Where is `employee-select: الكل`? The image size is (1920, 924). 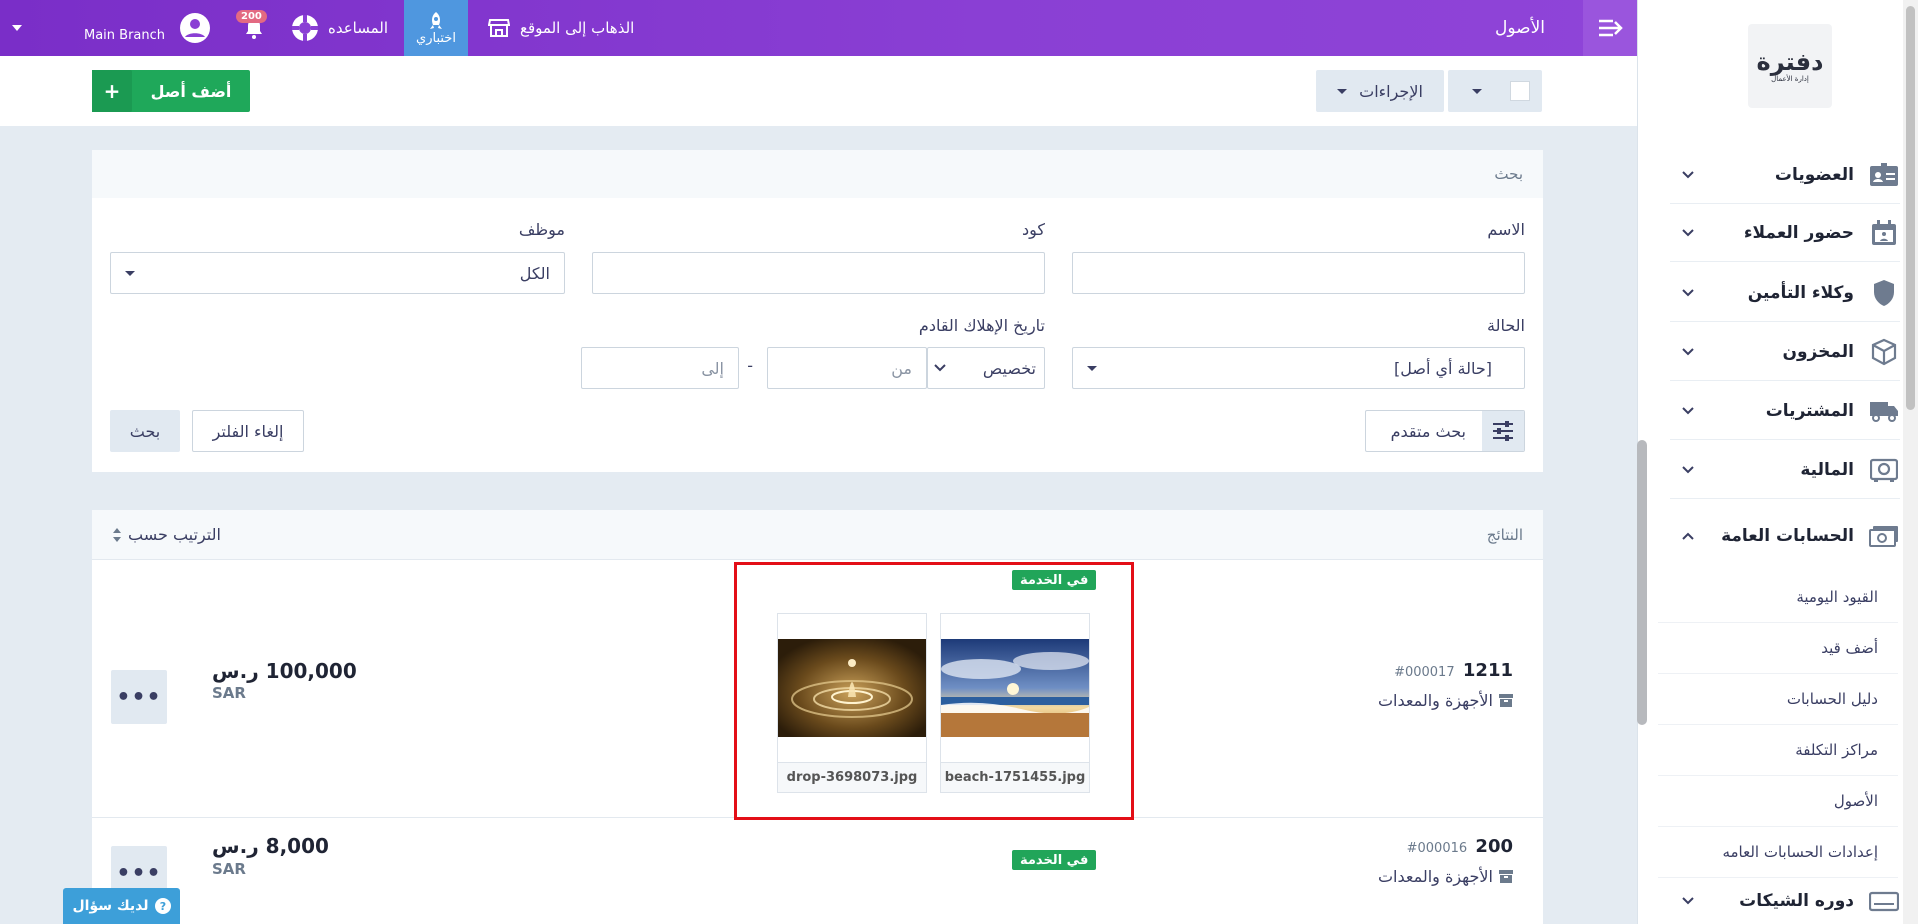 employee-select: الكل is located at coordinates (337, 273).